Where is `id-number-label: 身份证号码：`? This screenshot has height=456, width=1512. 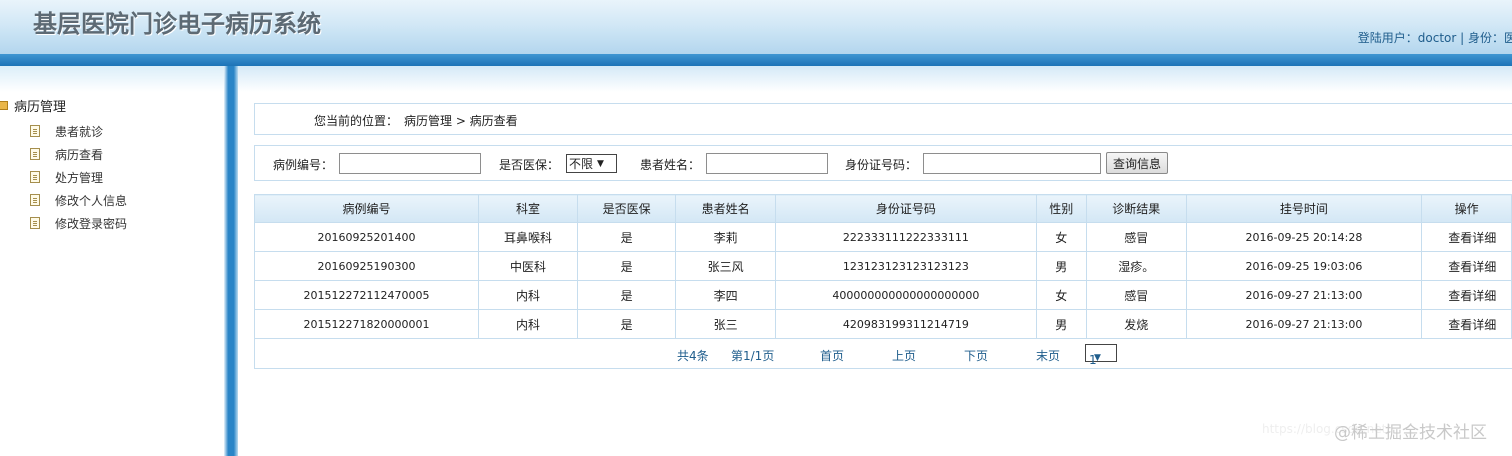
id-number-label: 身份证号码： is located at coordinates (881, 165).